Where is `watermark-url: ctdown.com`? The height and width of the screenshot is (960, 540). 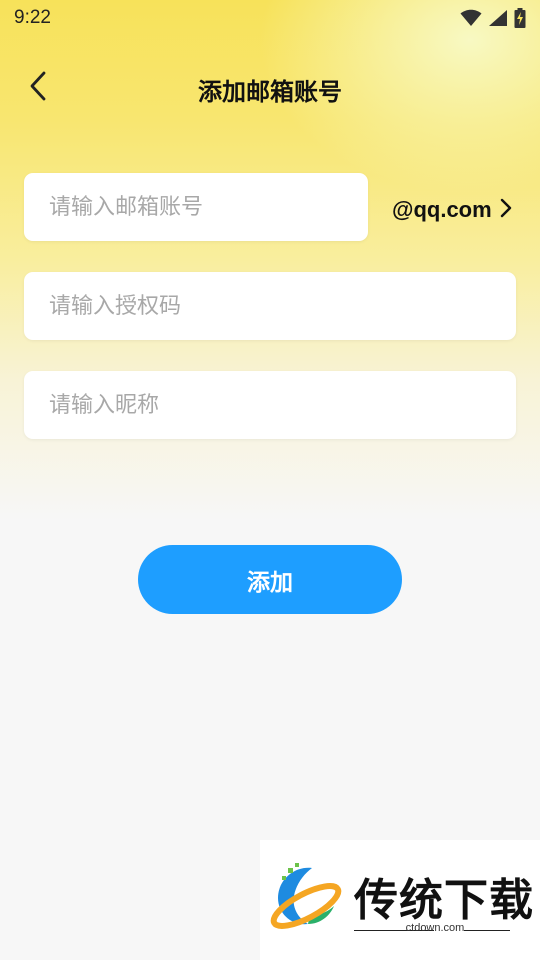
watermark-url: ctdown.com is located at coordinates (435, 928).